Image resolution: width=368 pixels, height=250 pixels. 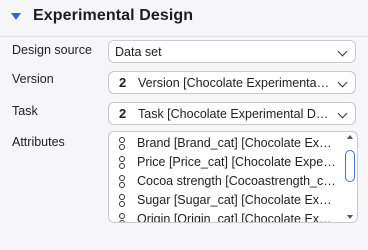 I want to click on scroll-down-arrow-icon, so click(x=350, y=217).